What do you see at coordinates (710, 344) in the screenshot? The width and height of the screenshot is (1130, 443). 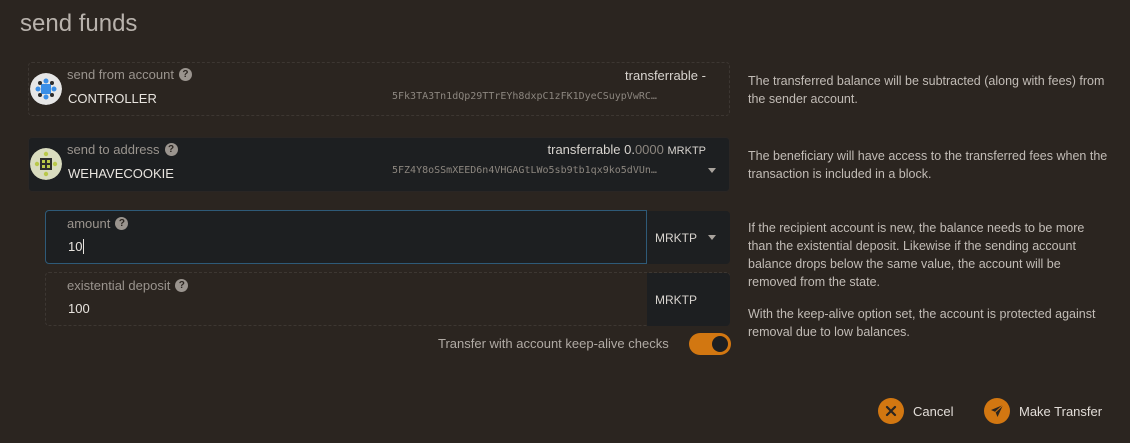 I see `keepalive-toggle` at bounding box center [710, 344].